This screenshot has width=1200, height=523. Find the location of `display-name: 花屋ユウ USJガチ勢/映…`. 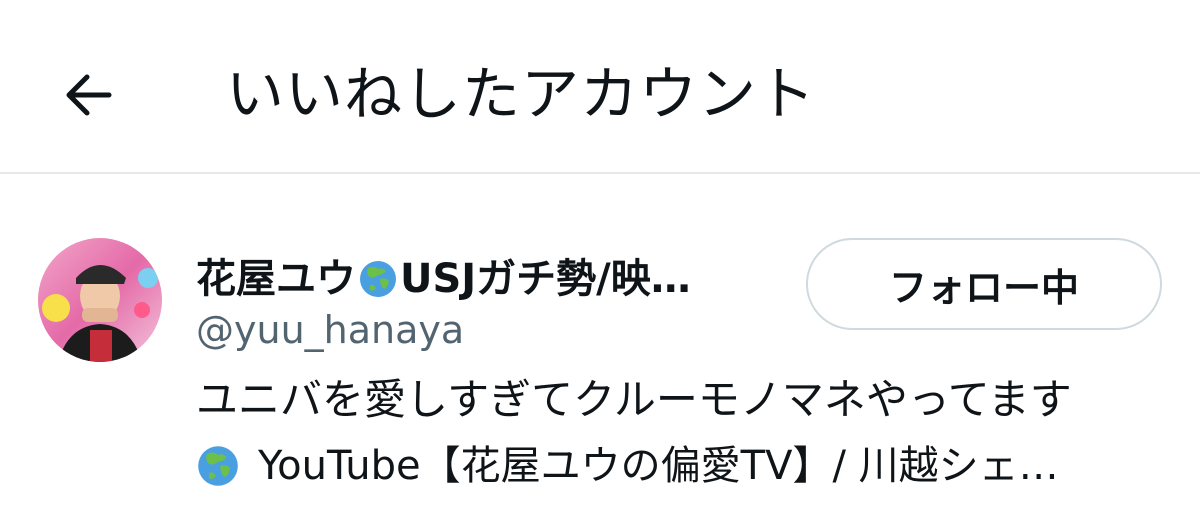

display-name: 花屋ユウ USJガチ勢/映… is located at coordinates (443, 279).